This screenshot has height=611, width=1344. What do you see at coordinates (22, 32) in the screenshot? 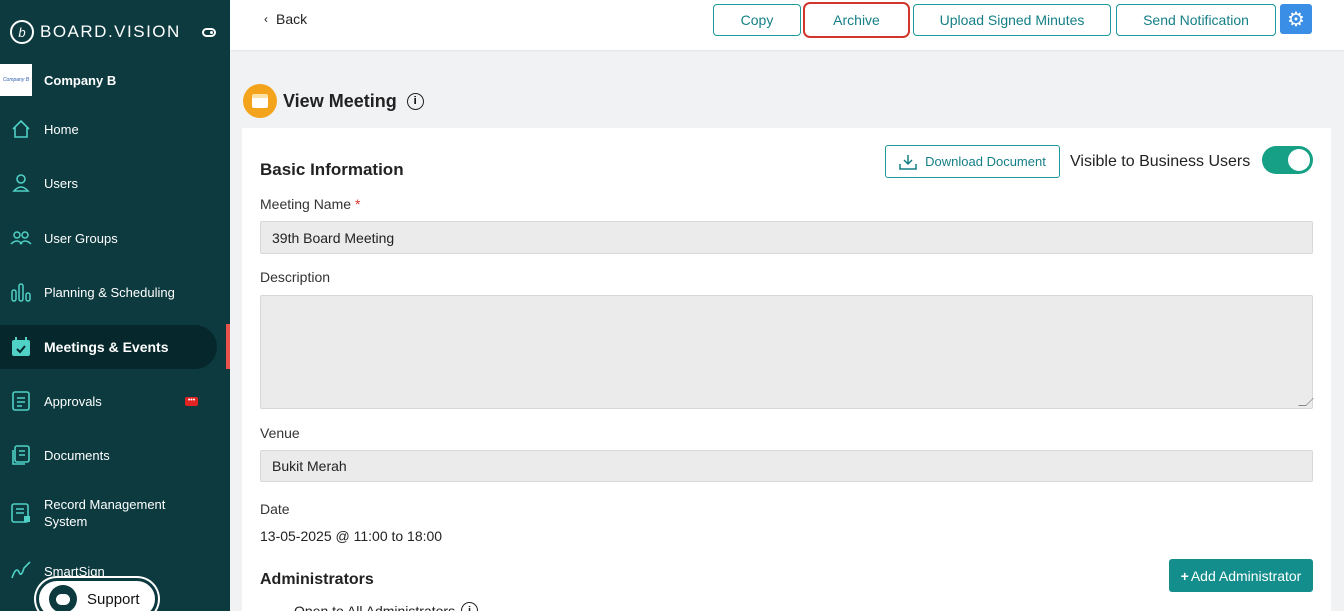
I see `brand-logo-icon: b` at bounding box center [22, 32].